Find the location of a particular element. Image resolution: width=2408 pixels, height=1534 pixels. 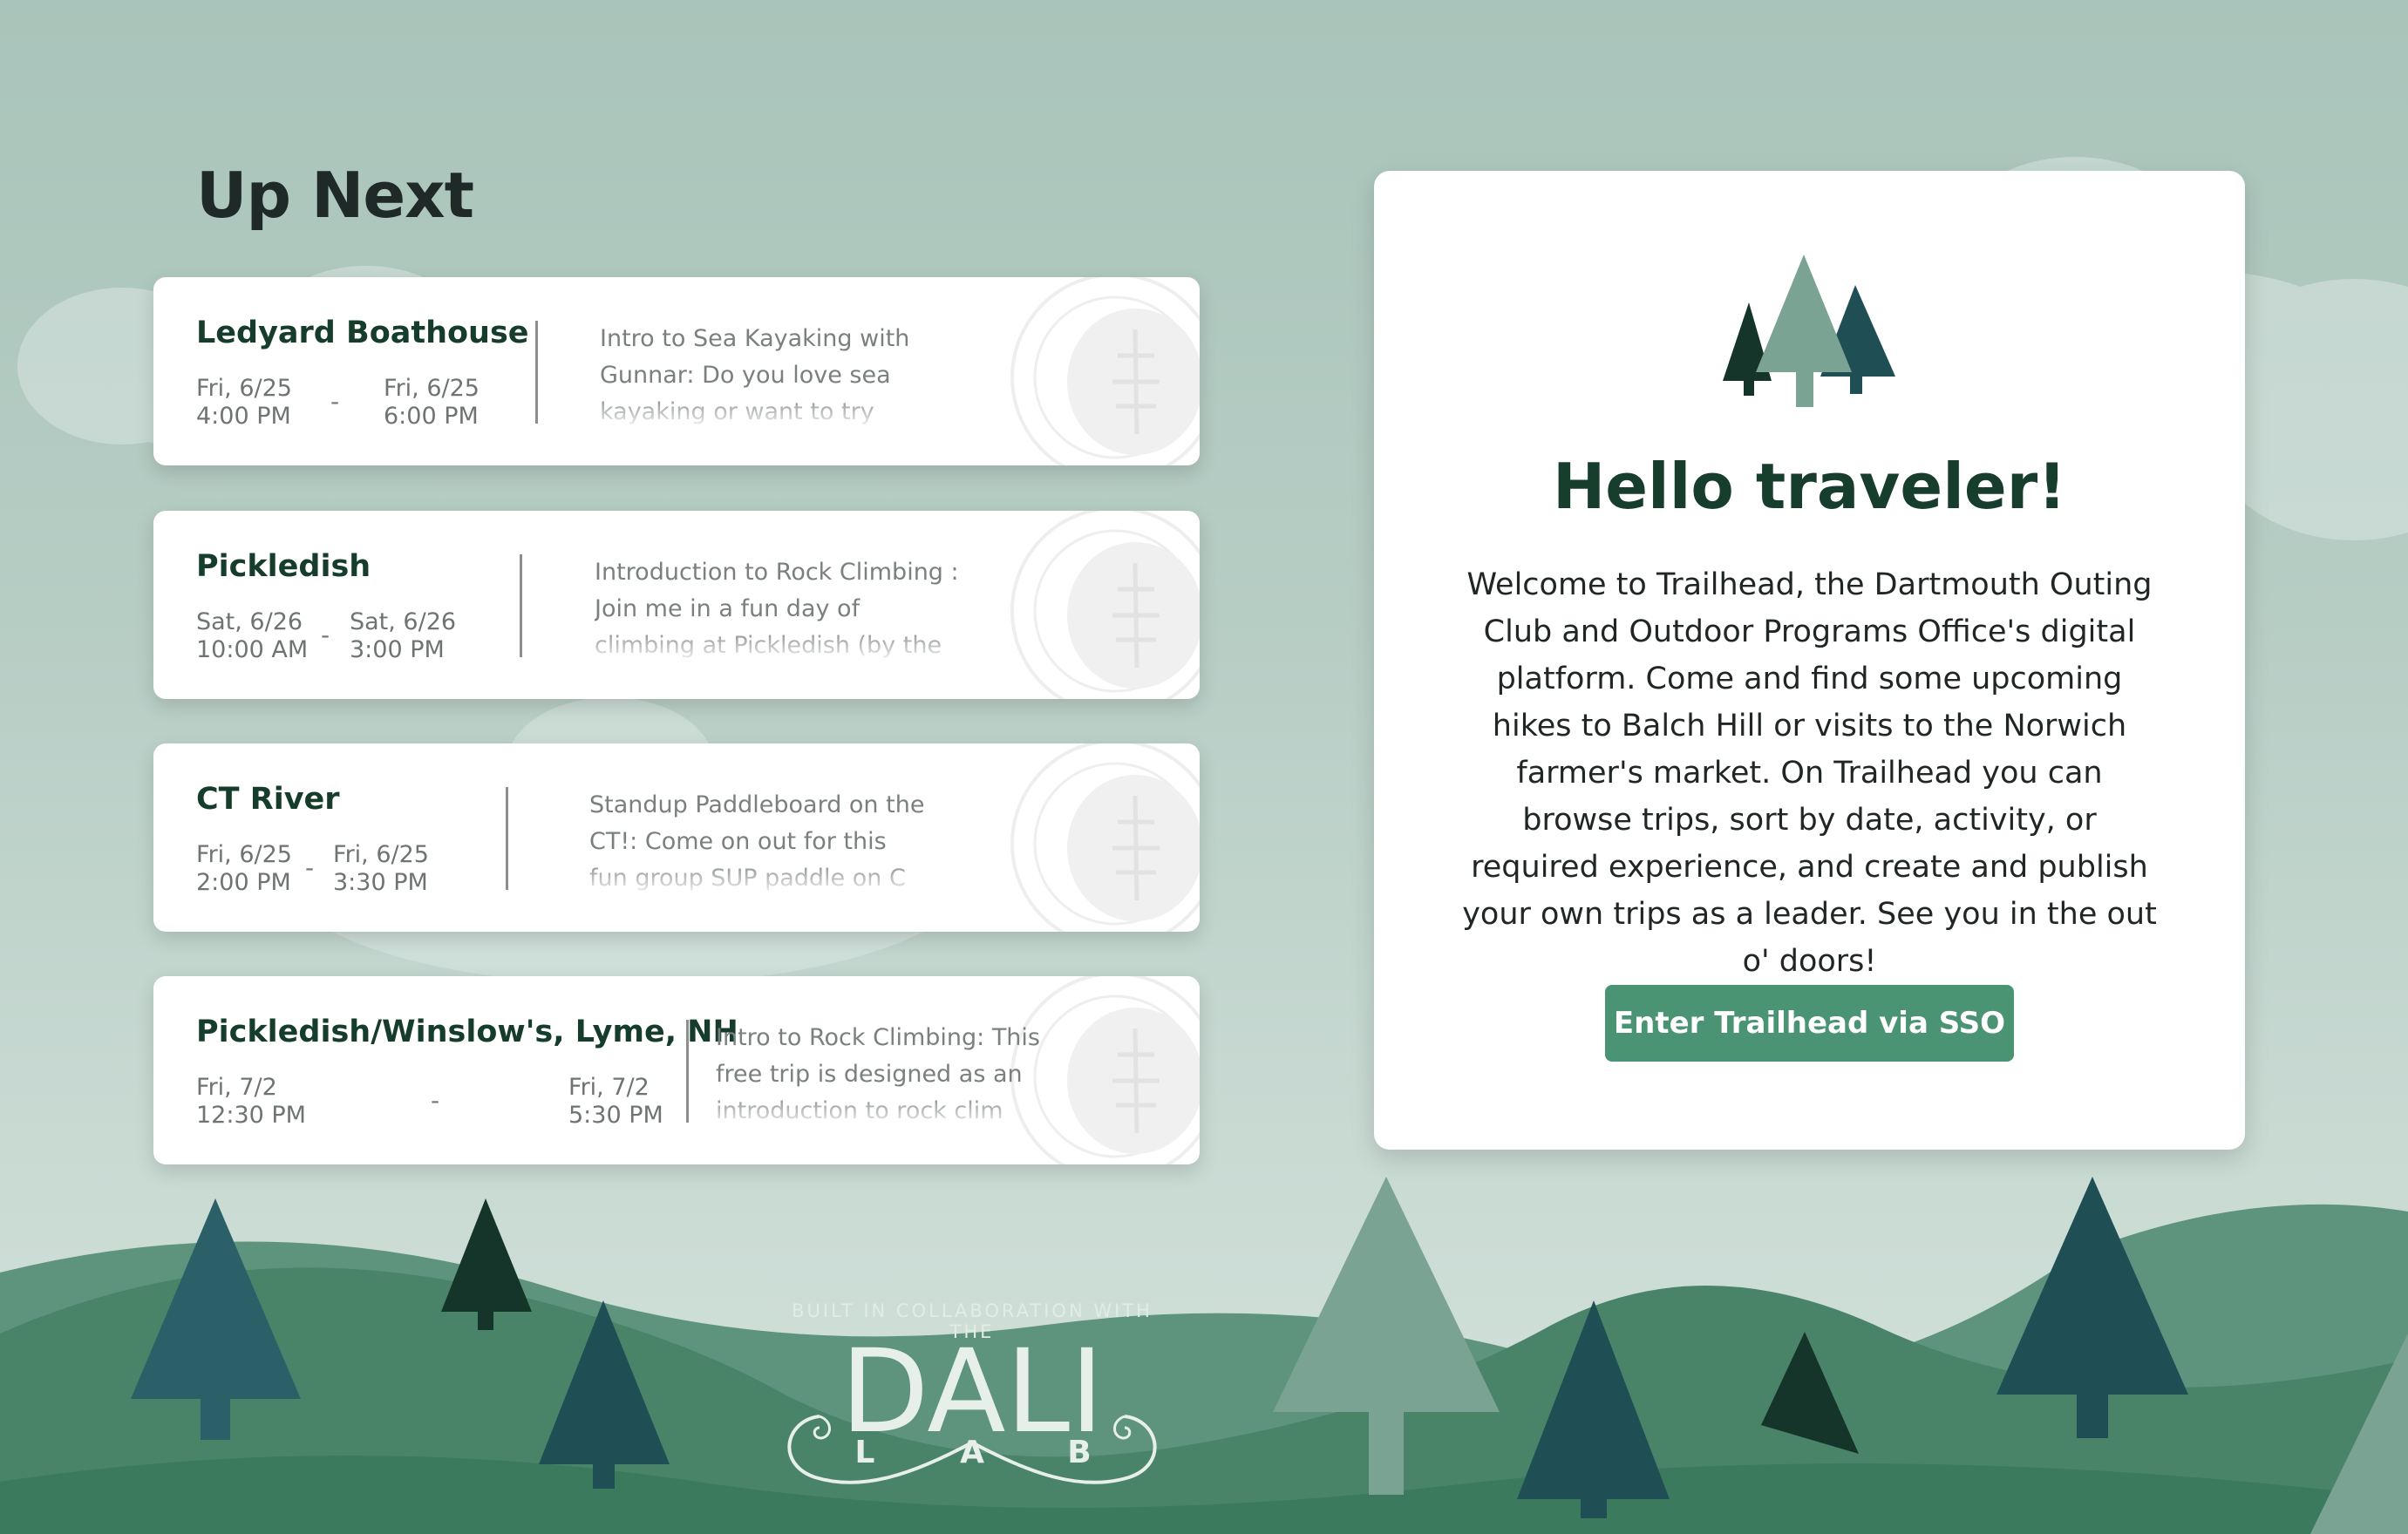

trees-icon is located at coordinates (1809, 331).